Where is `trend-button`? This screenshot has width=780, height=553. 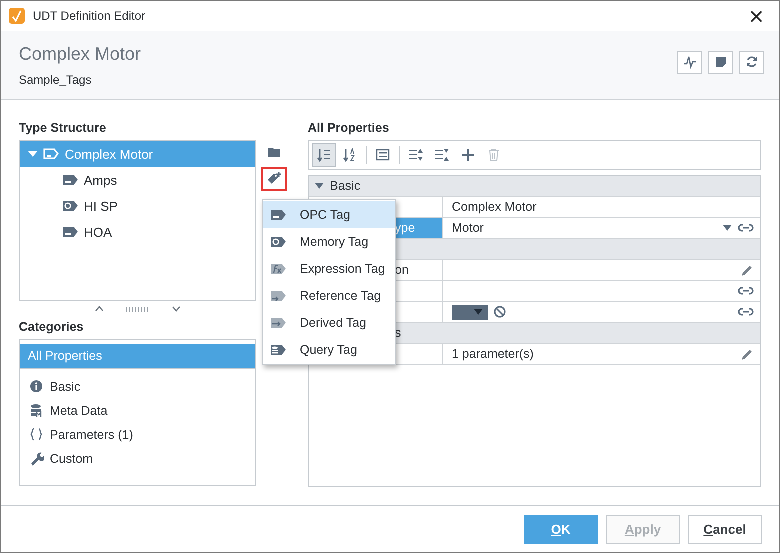
trend-button is located at coordinates (689, 62).